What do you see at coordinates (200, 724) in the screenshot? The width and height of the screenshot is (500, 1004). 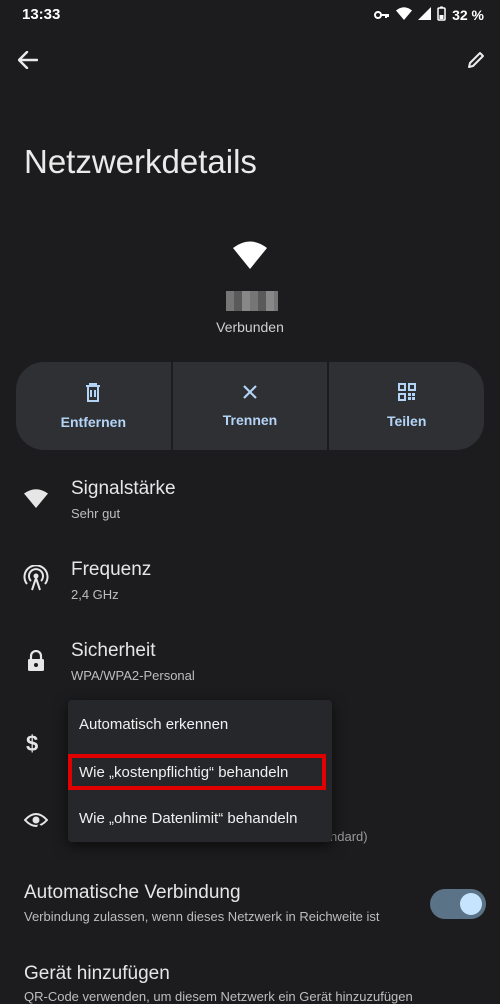 I see `menu-item-auto-detect: Automatisch erkennen` at bounding box center [200, 724].